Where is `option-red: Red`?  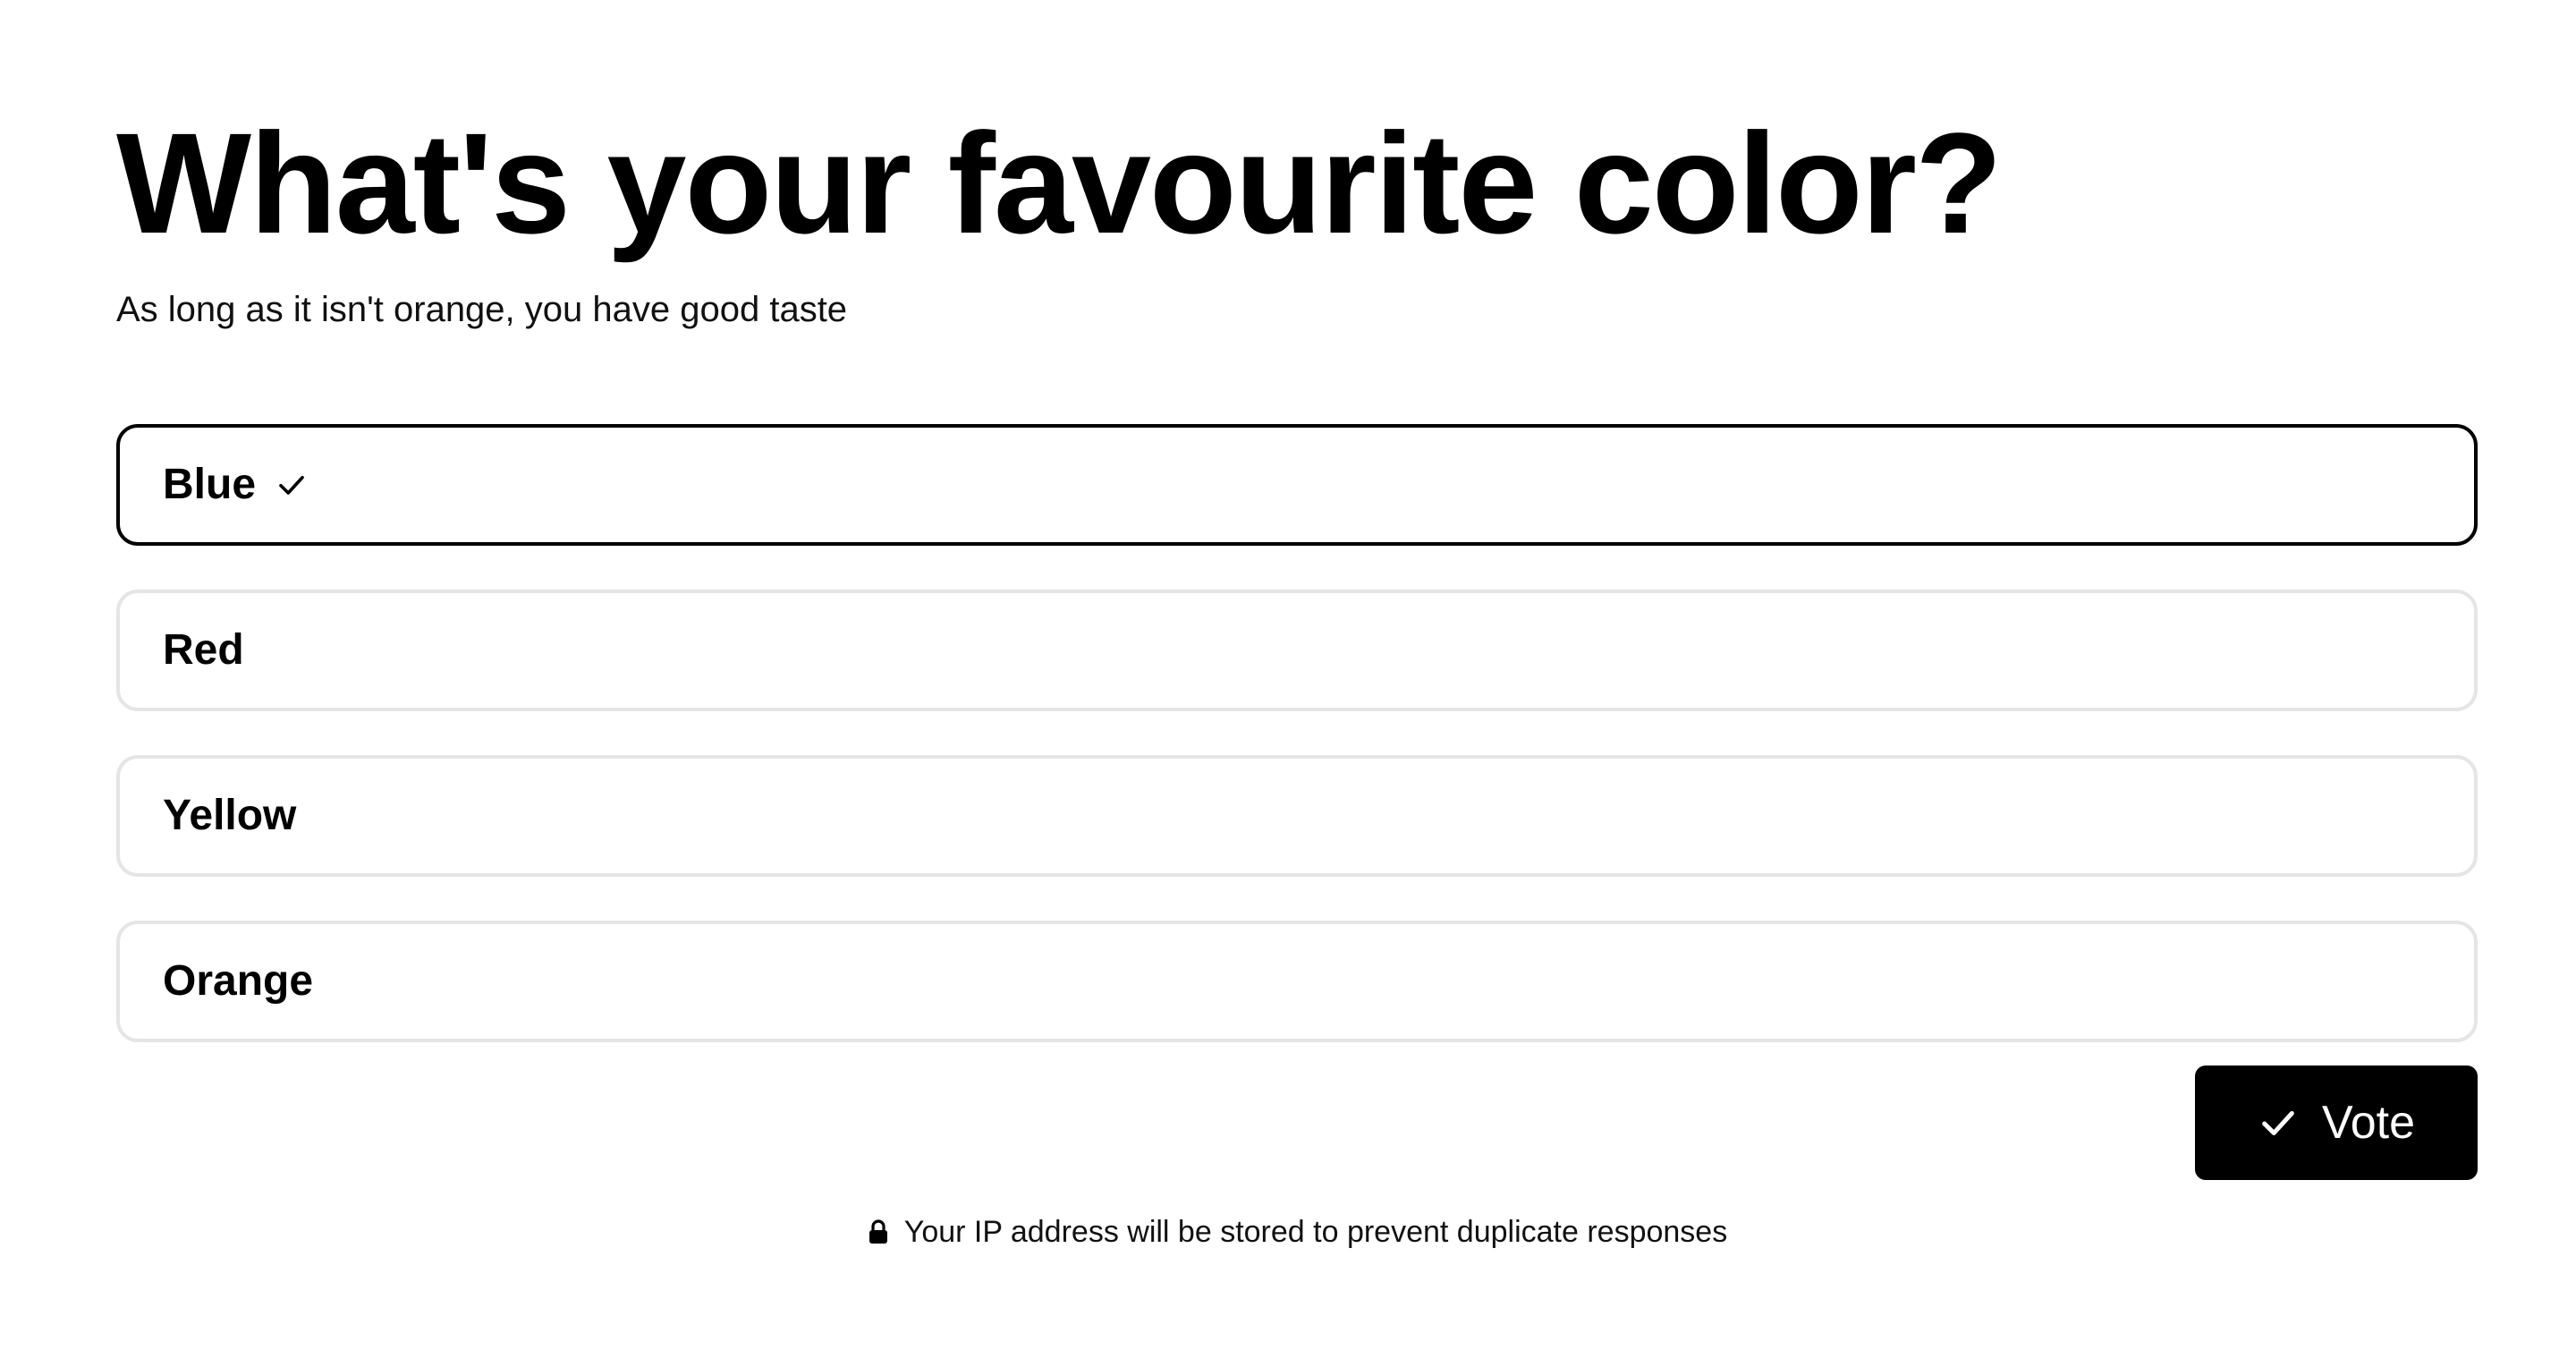 option-red: Red is located at coordinates (1297, 650).